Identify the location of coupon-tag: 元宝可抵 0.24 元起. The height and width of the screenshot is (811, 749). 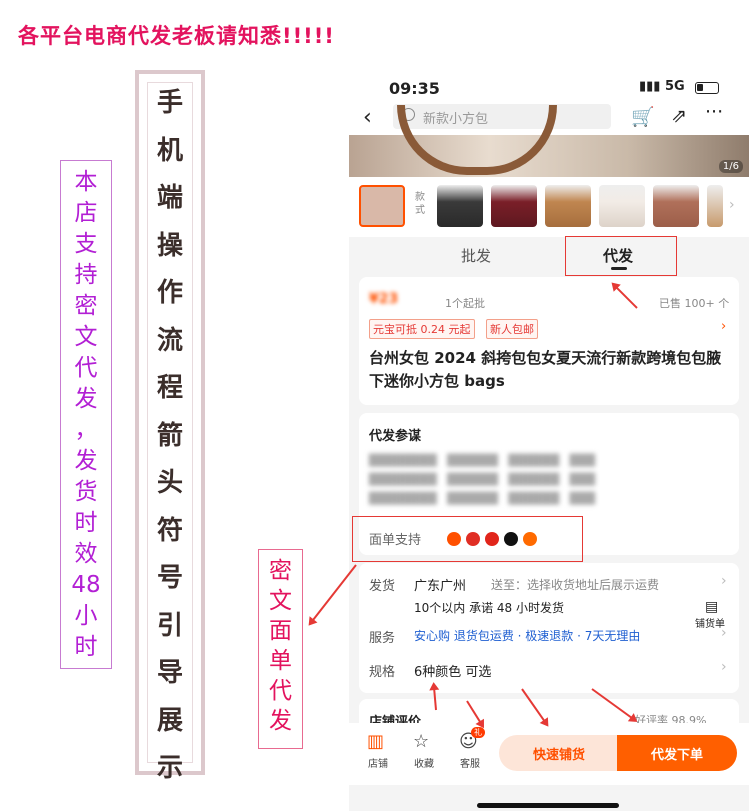
(422, 329).